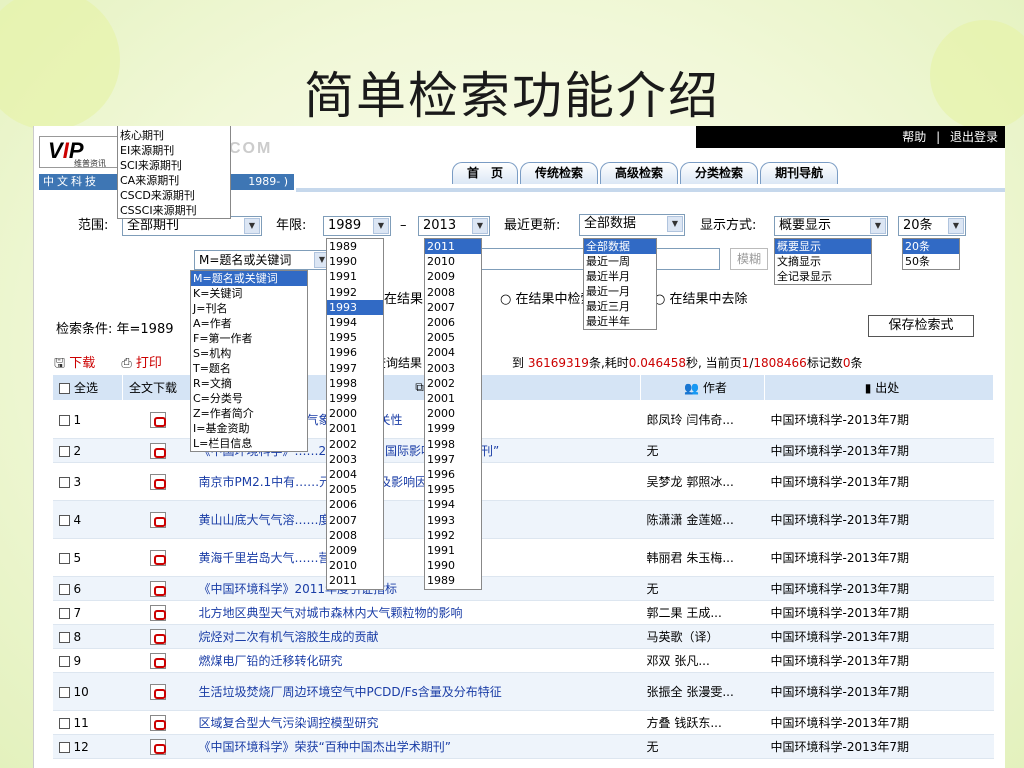 The width and height of the screenshot is (1024, 768). I want to click on dropdown-option: 文摘显示, so click(823, 261).